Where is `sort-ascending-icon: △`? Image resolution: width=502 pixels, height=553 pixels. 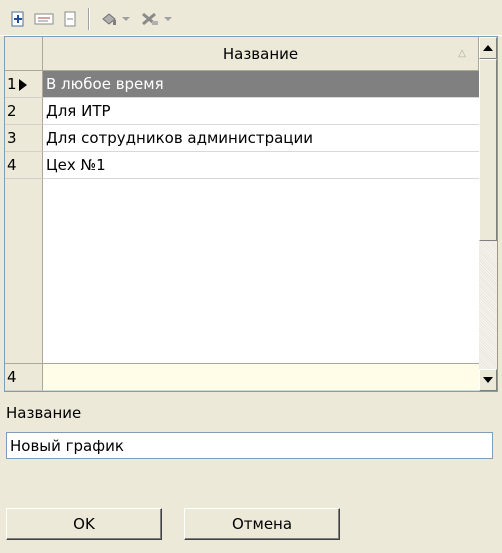
sort-ascending-icon: △ is located at coordinates (462, 53).